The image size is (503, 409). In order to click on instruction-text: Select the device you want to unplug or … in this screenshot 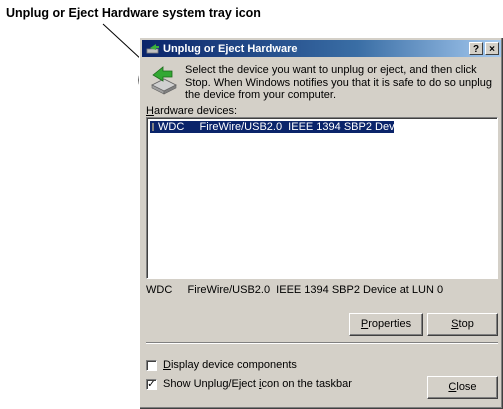, I will do `click(338, 82)`.